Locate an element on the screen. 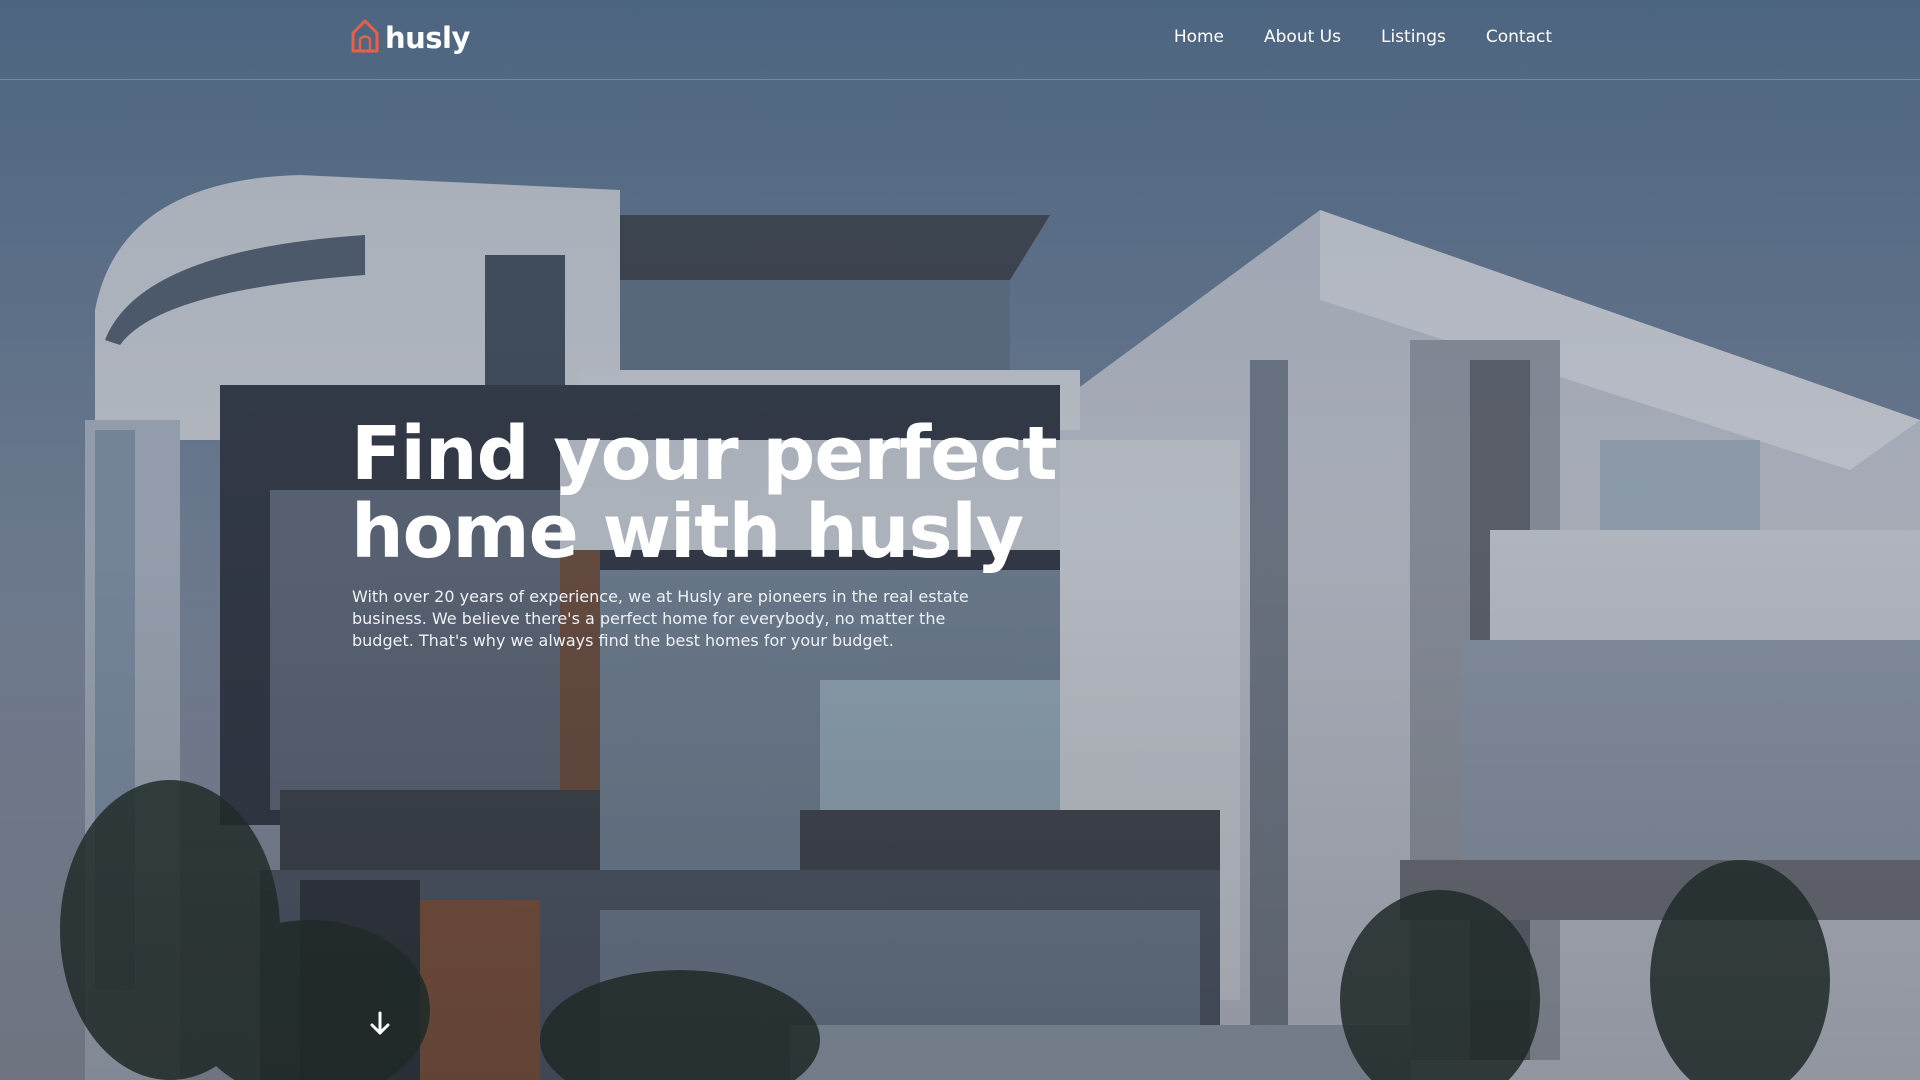 The height and width of the screenshot is (1080, 1920). arrow-down-icon is located at coordinates (380, 1027).